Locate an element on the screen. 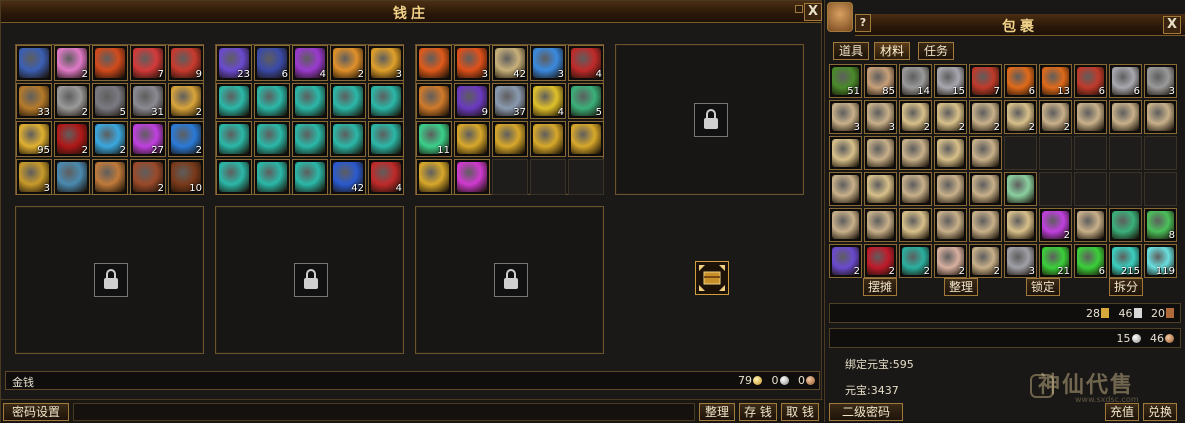  tab-materials: 材料 is located at coordinates (892, 51).